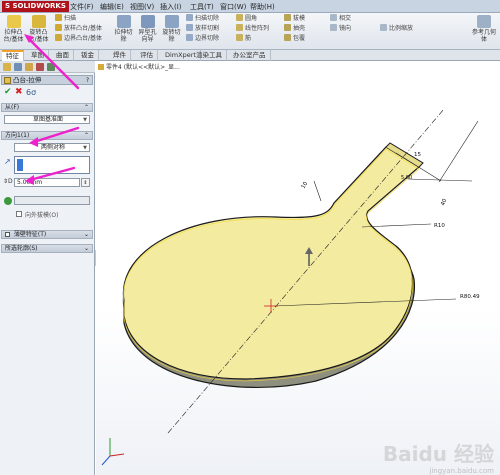  Describe the element at coordinates (444, 202) in the screenshot. I see `length-dimension-label: 40` at that location.